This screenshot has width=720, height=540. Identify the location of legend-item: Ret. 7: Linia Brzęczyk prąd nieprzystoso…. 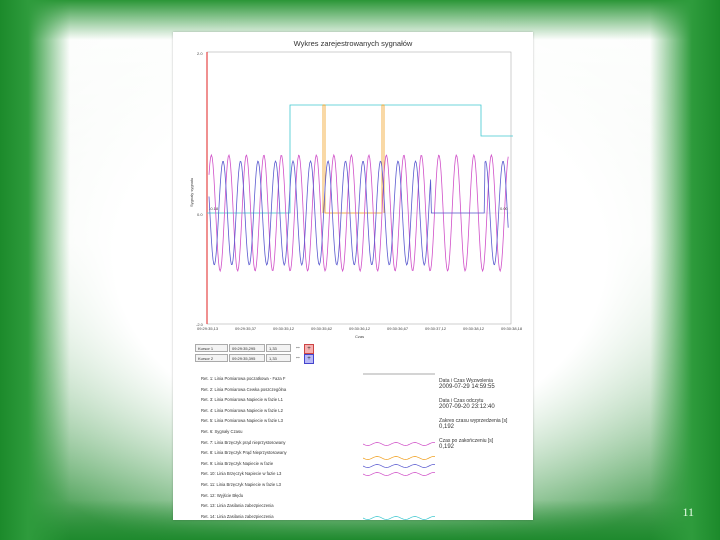
(243, 442).